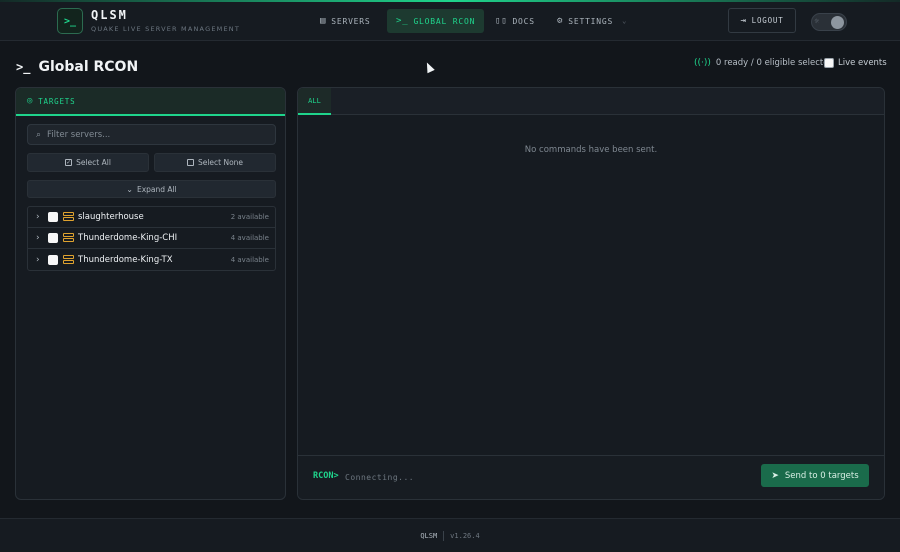 The image size is (900, 552). What do you see at coordinates (150, 102) in the screenshot?
I see `targets-header: ◎ TARGETS` at bounding box center [150, 102].